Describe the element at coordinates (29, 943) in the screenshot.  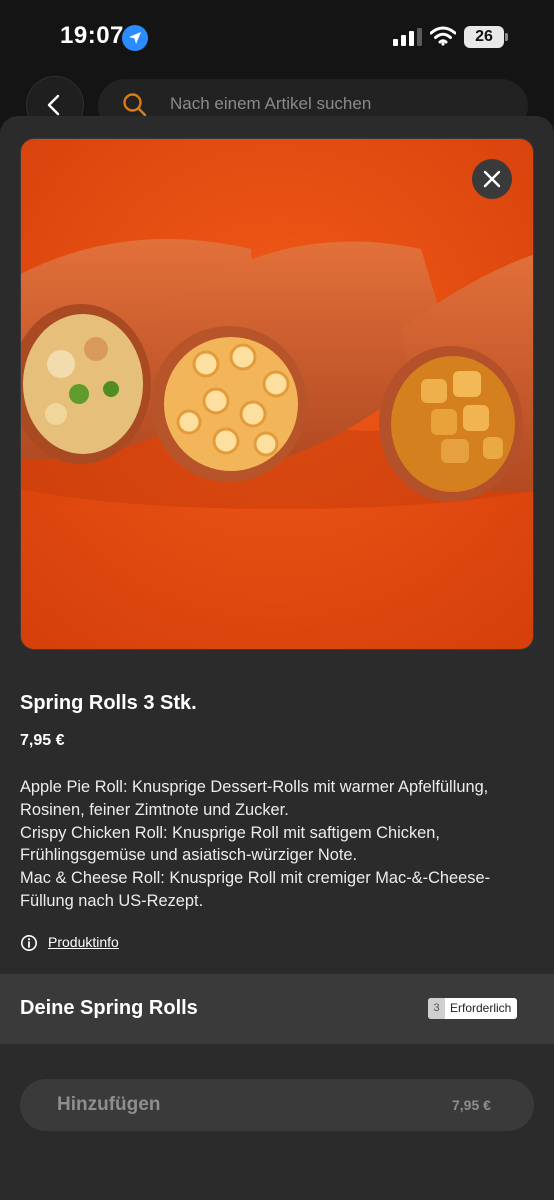
I see `info-icon` at that location.